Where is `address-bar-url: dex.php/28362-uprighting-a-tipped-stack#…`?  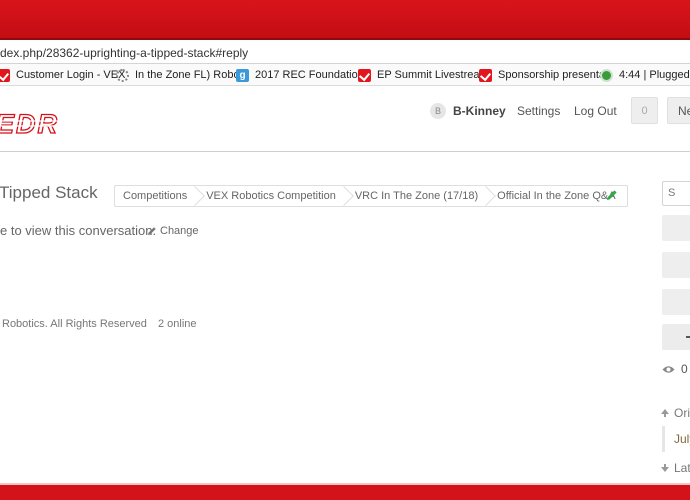 address-bar-url: dex.php/28362-uprighting-a-tipped-stack#… is located at coordinates (124, 53).